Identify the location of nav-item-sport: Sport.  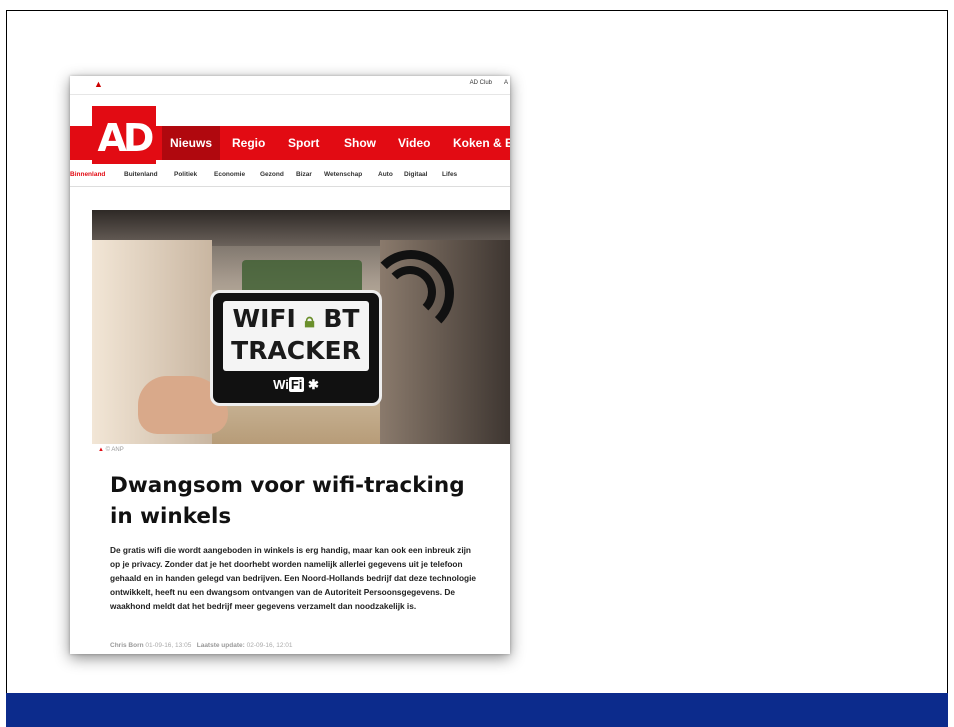
(303, 143).